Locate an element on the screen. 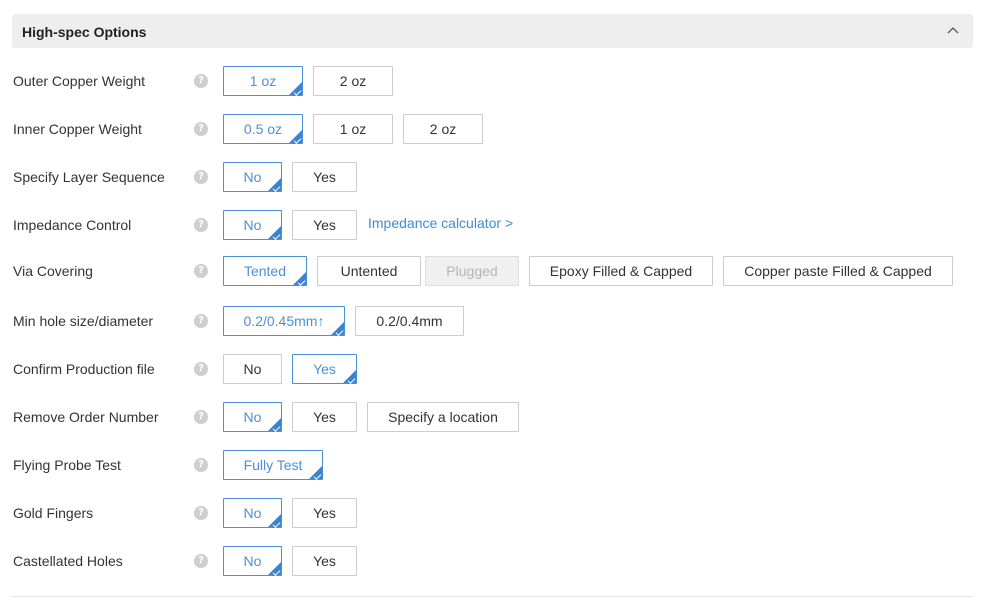 The height and width of the screenshot is (598, 984). option-button-specify-a-location: Specify a location is located at coordinates (443, 417).